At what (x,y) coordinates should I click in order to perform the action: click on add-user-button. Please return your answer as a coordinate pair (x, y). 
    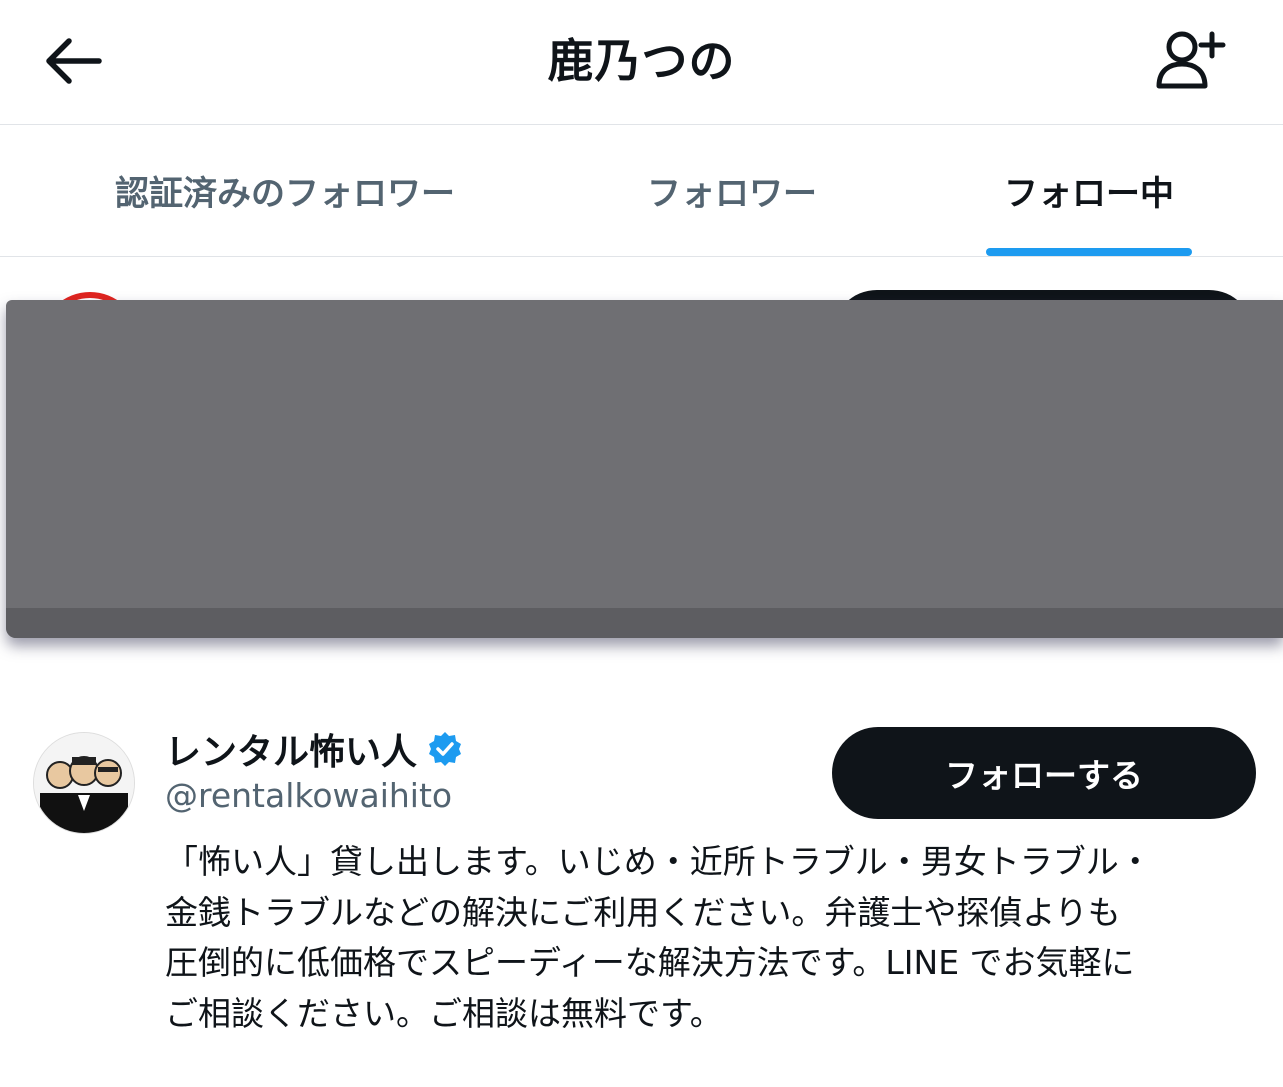
    Looking at the image, I should click on (1191, 59).